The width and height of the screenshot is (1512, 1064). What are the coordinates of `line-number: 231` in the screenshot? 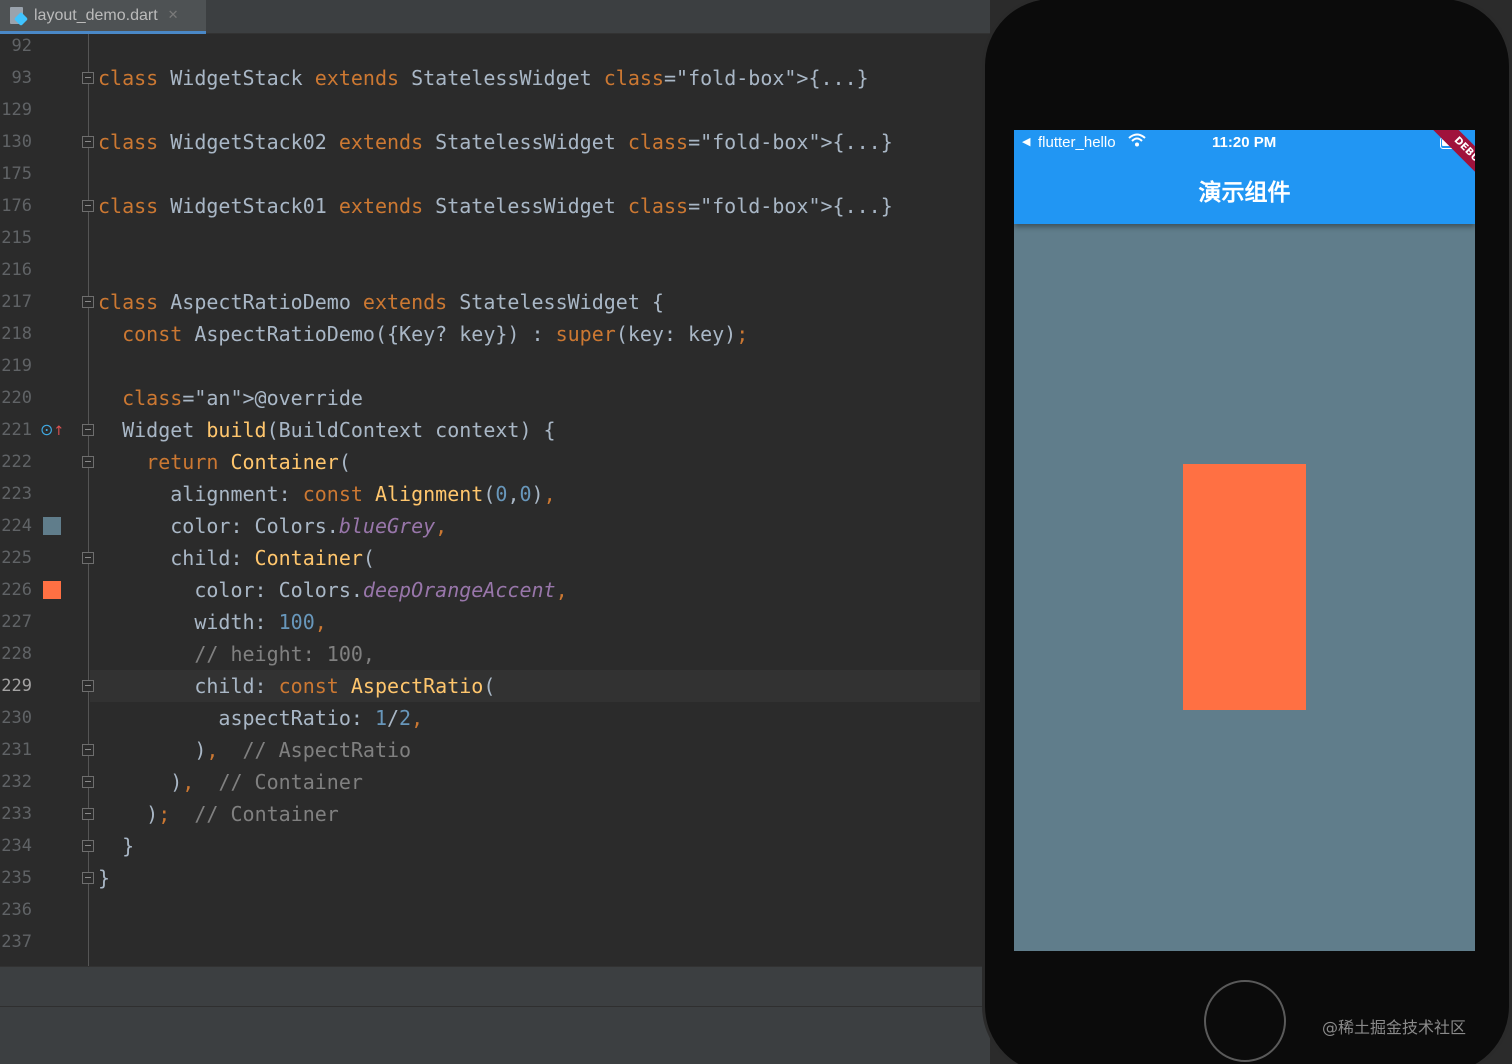 It's located at (16, 750).